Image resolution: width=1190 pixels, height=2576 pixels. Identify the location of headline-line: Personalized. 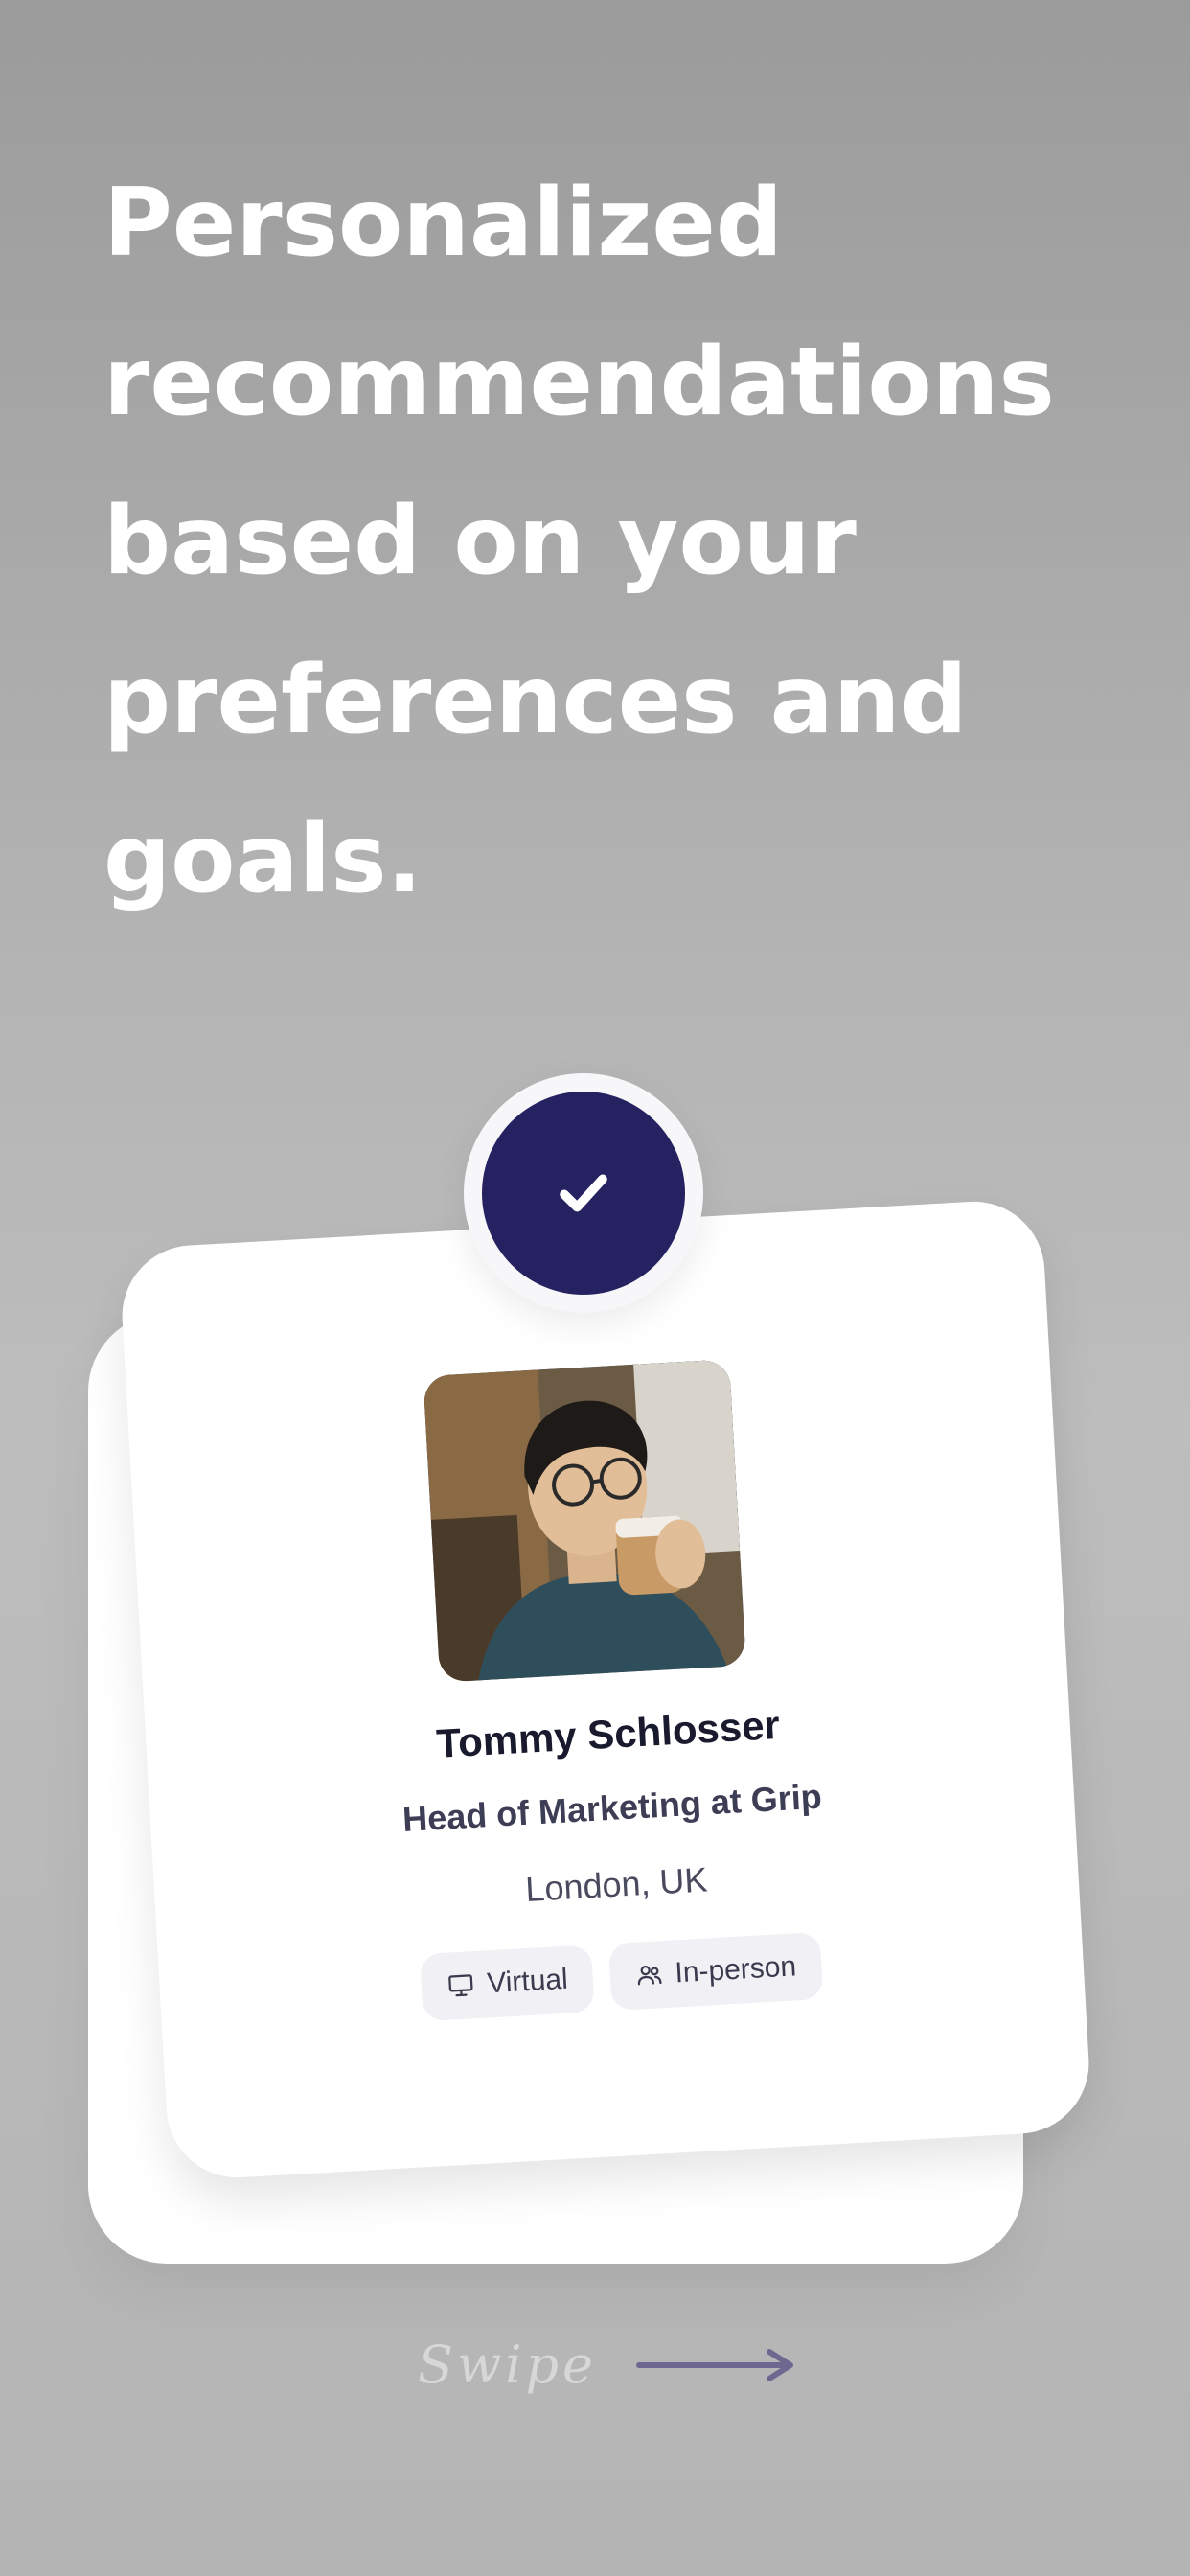
(444, 223).